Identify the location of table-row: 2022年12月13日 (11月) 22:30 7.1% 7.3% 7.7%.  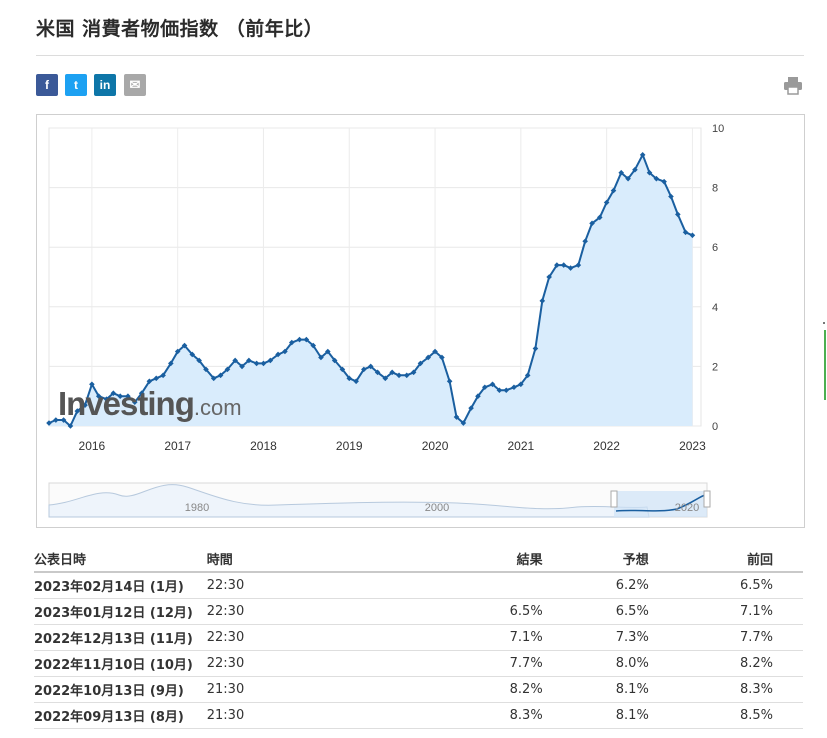
(418, 637).